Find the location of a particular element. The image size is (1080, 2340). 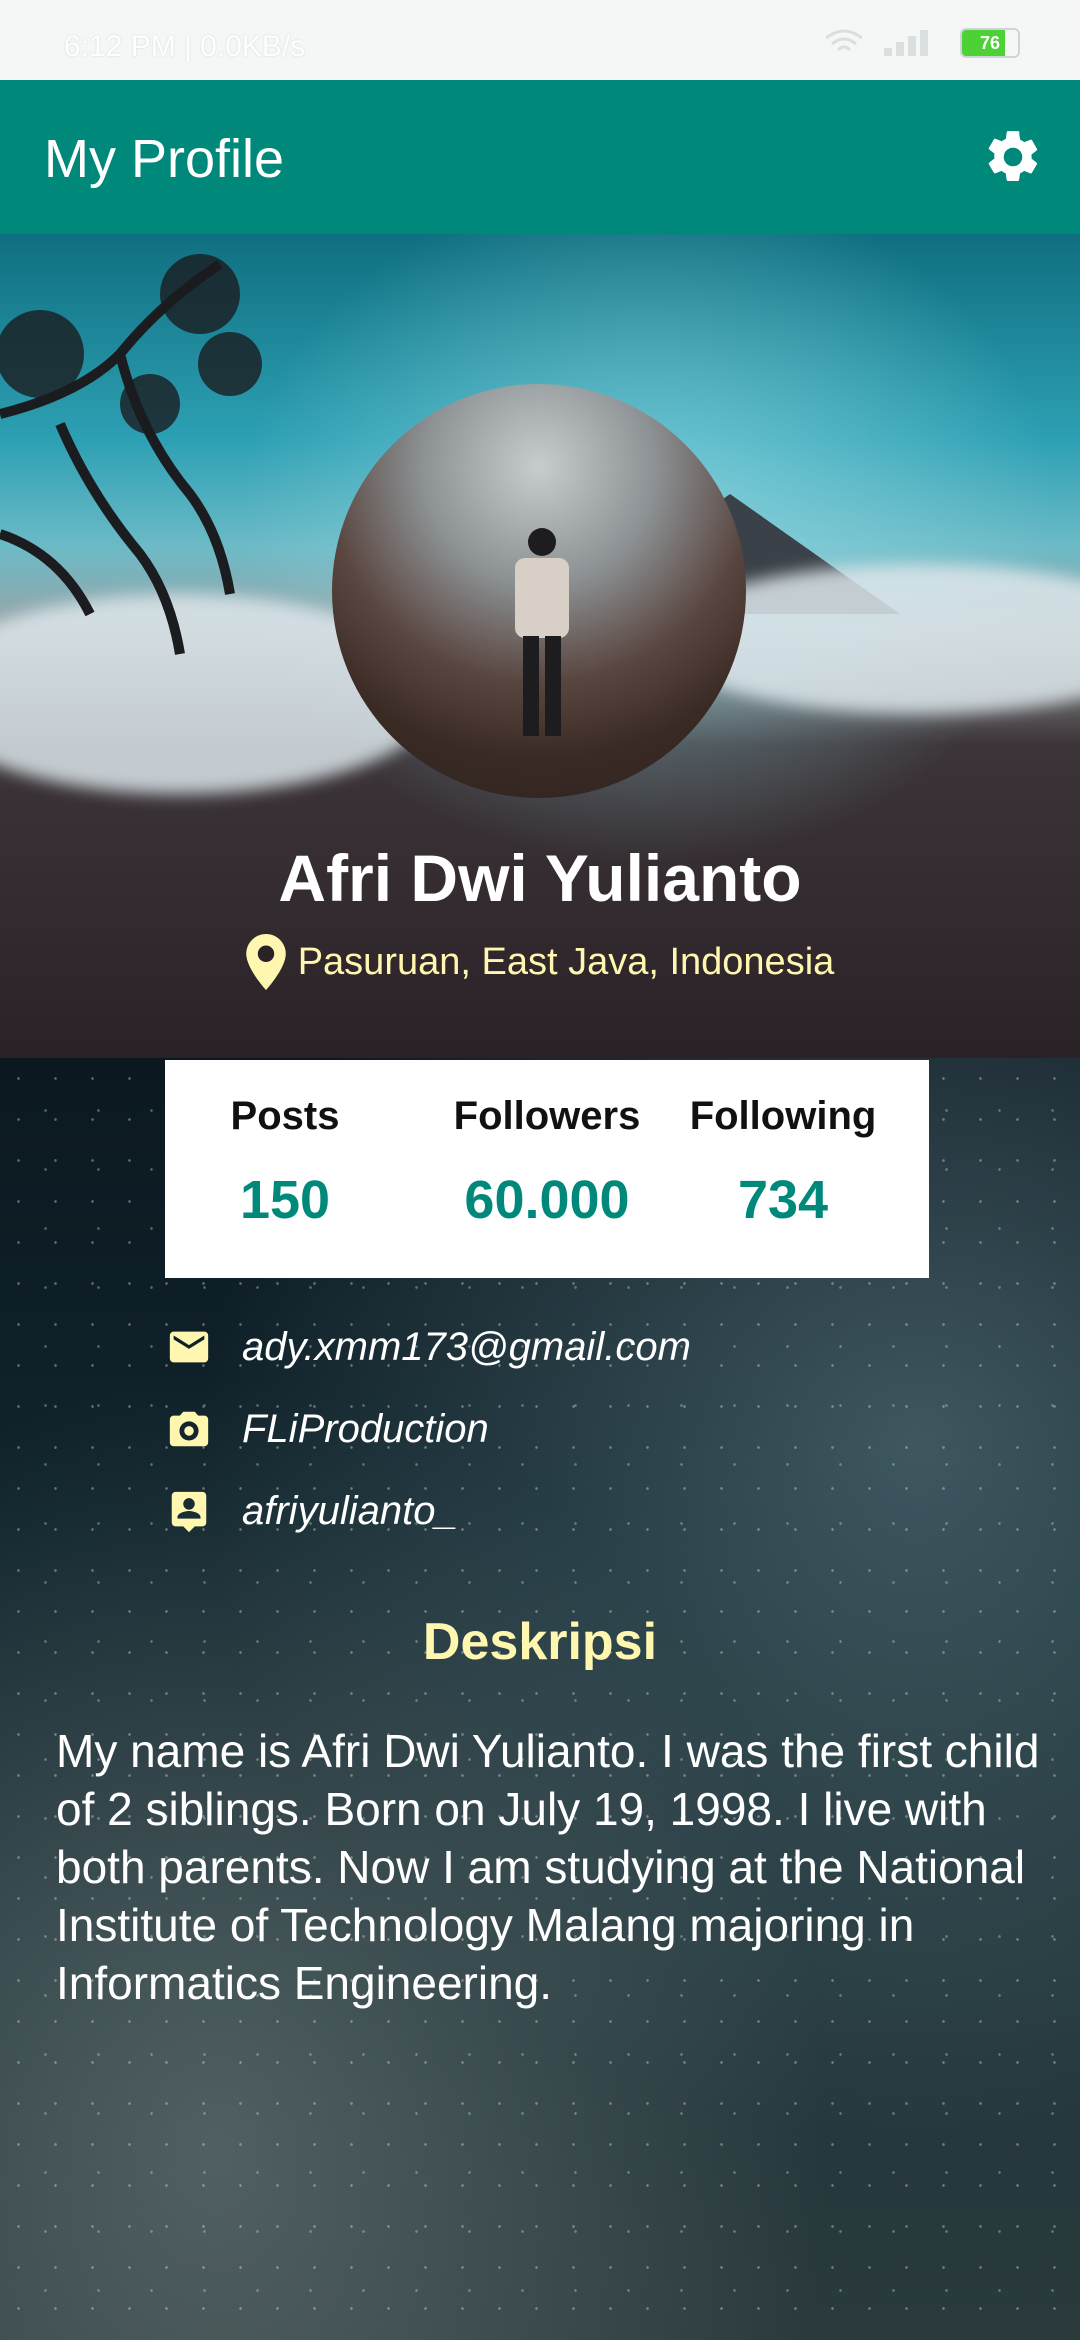

map-pin-icon is located at coordinates (265, 962).